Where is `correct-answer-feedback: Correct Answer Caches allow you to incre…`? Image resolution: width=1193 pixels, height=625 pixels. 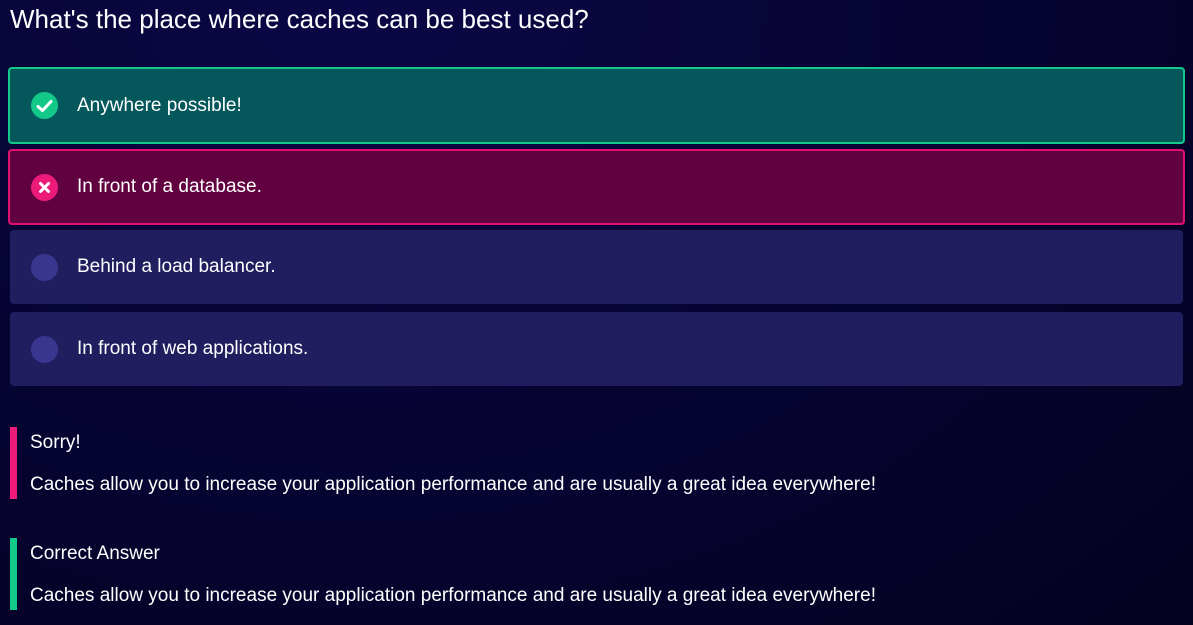
correct-answer-feedback: Correct Answer Caches allow you to incre… is located at coordinates (510, 574).